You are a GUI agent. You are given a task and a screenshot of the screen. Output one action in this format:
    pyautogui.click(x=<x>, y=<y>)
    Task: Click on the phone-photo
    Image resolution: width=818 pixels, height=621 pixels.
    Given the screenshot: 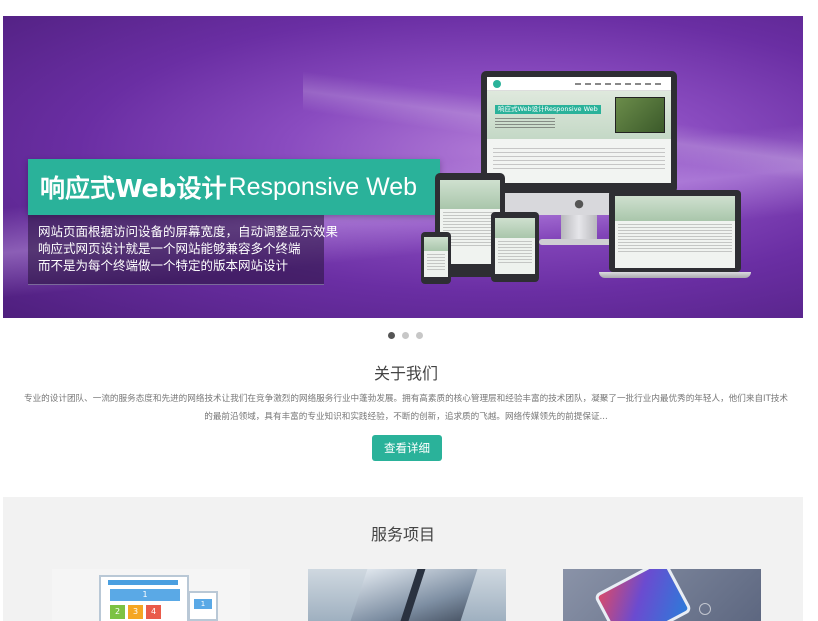 What is the action you would take?
    pyautogui.click(x=643, y=595)
    